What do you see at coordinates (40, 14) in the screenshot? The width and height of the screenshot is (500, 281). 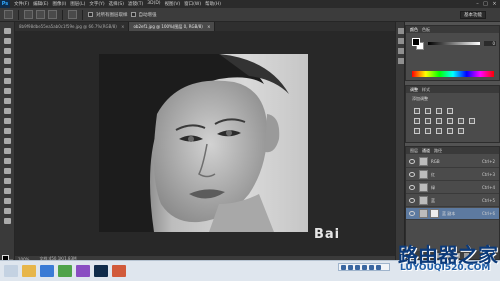 I see `add-selection-icon` at bounding box center [40, 14].